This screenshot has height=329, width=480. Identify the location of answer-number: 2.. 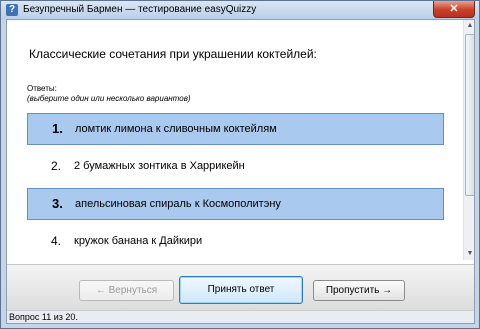
(56, 166).